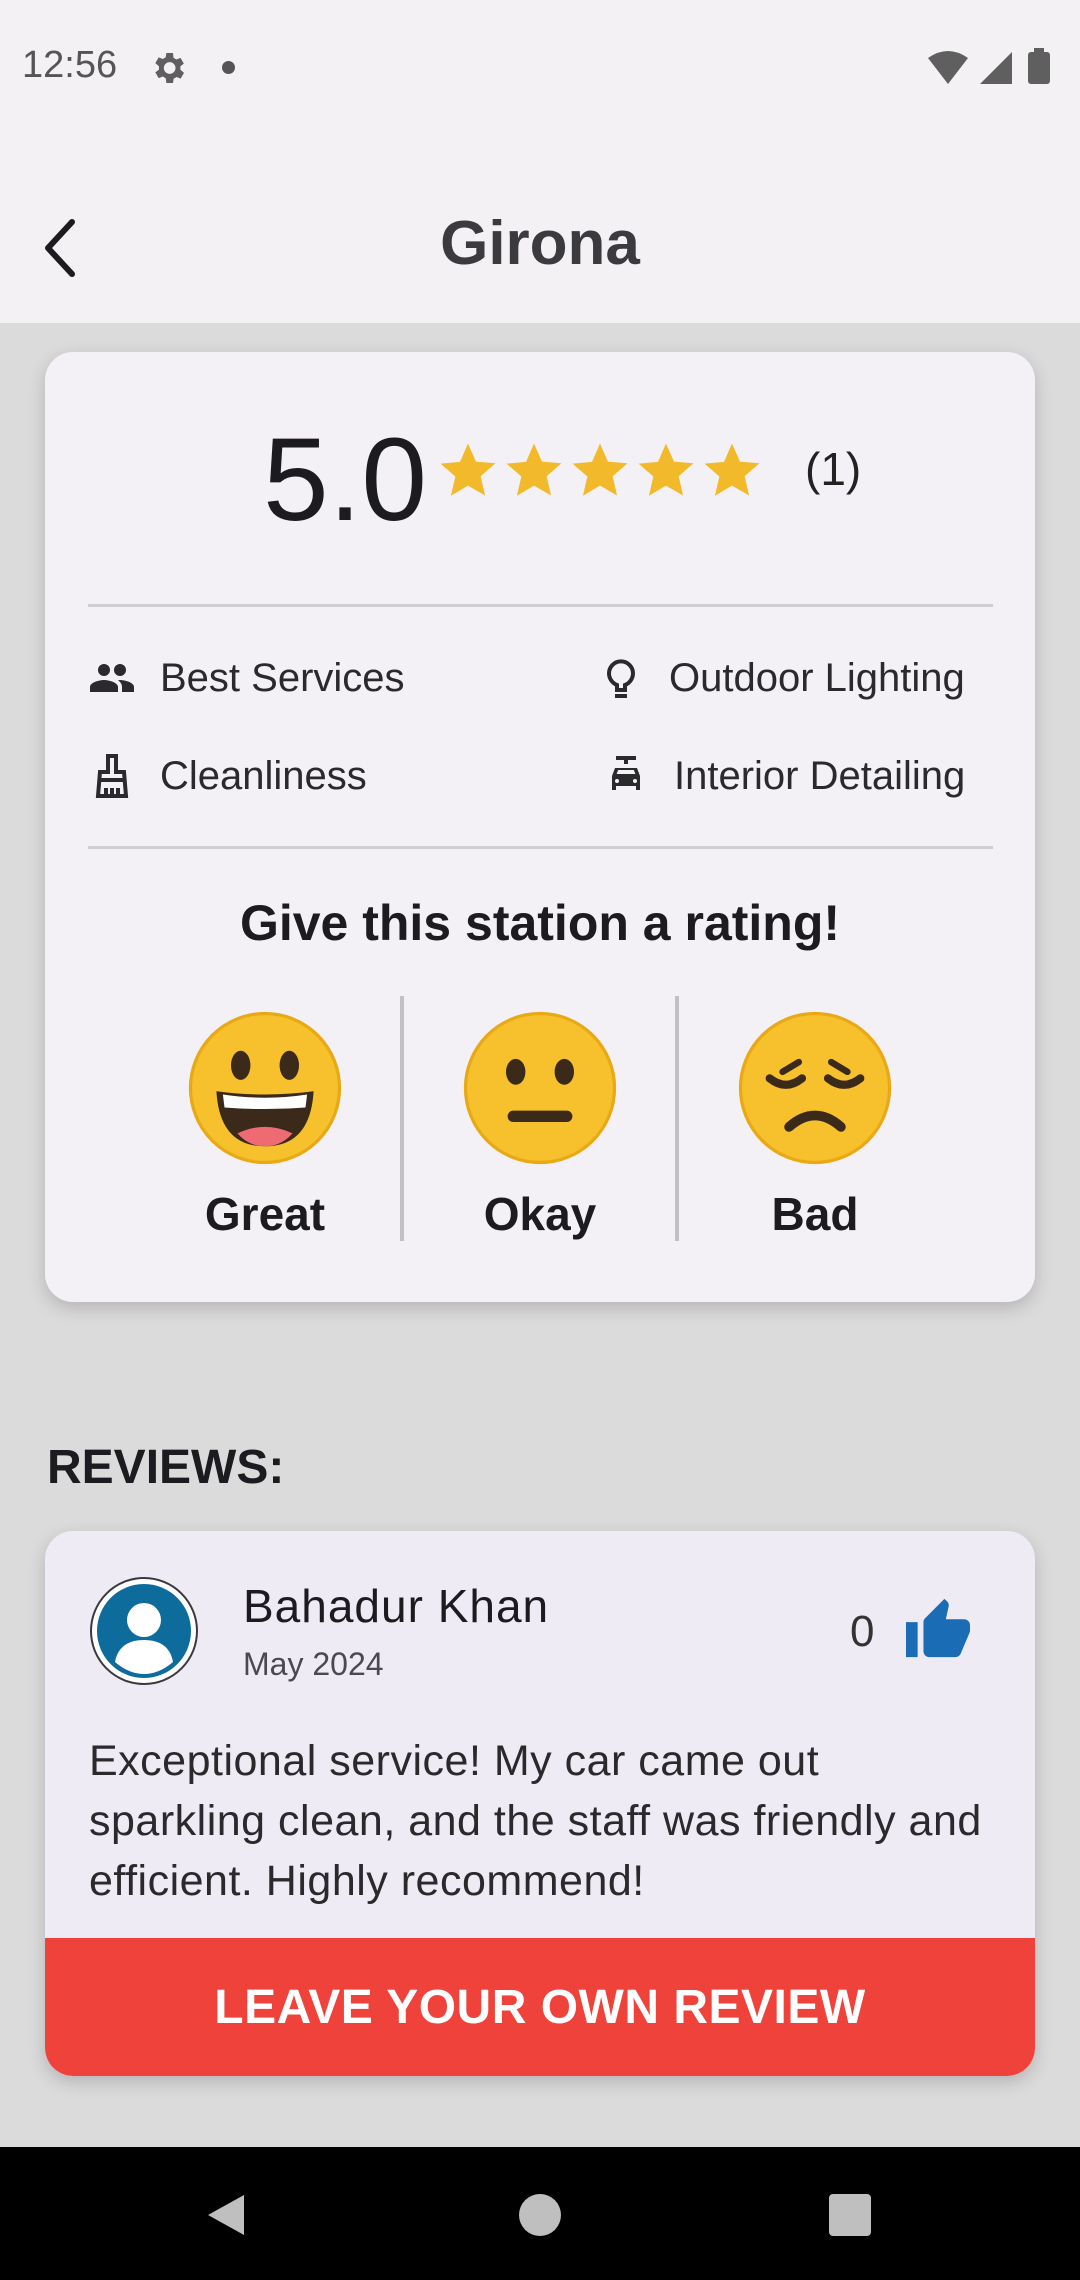 This screenshot has height=2280, width=1080. I want to click on rating-option-label: Bad, so click(815, 1214).